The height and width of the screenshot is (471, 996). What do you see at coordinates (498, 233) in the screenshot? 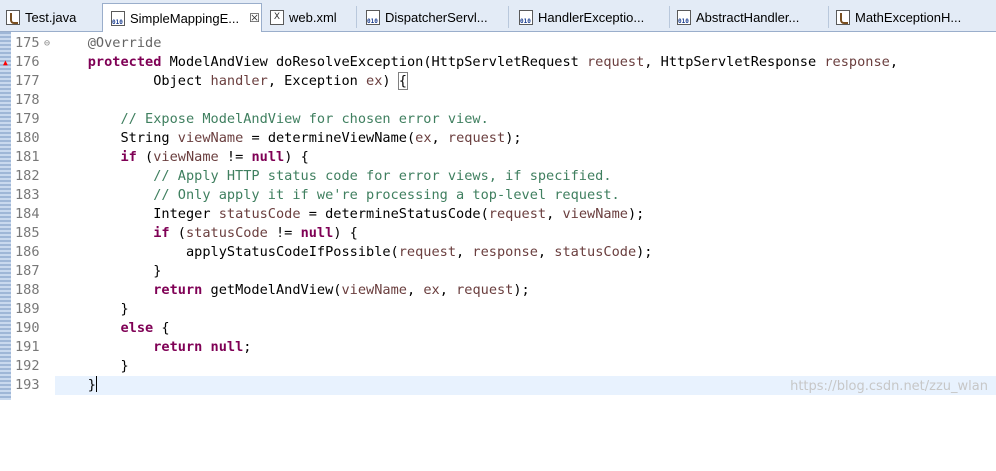
I see `code-line: 185 if (statusCode != null) {` at bounding box center [498, 233].